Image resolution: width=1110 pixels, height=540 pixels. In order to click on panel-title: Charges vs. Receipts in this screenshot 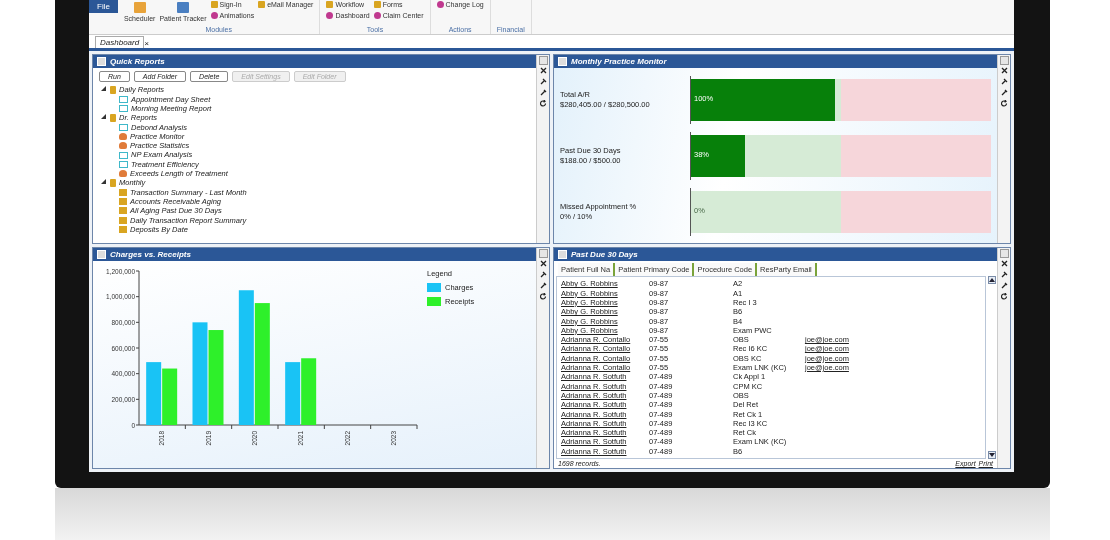, I will do `click(150, 255)`.